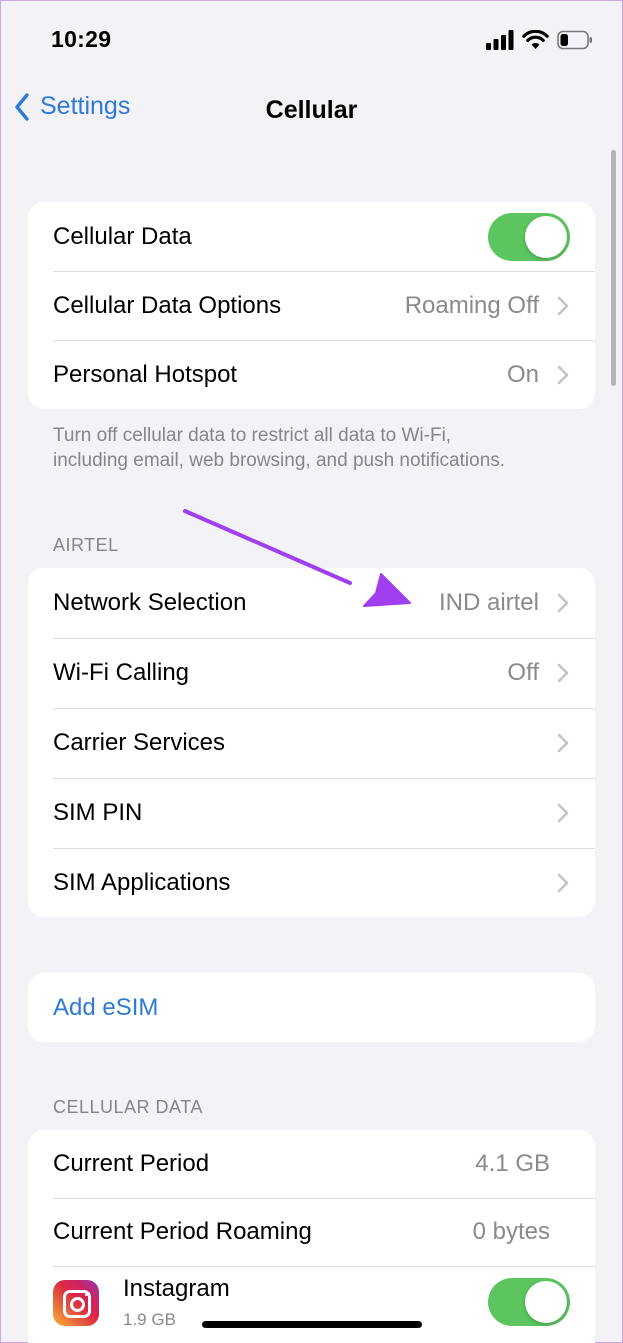 Image resolution: width=623 pixels, height=1343 pixels. What do you see at coordinates (312, 1324) in the screenshot?
I see `home-indicator` at bounding box center [312, 1324].